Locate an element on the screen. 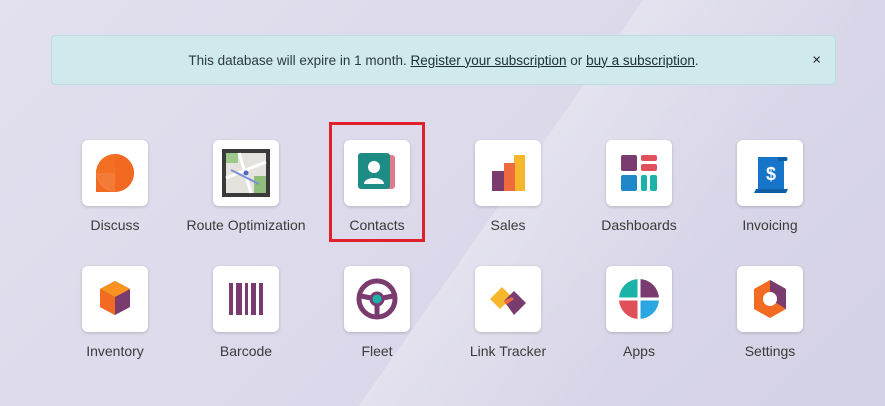 The height and width of the screenshot is (406, 885). app-settings: Settings is located at coordinates (770, 321).